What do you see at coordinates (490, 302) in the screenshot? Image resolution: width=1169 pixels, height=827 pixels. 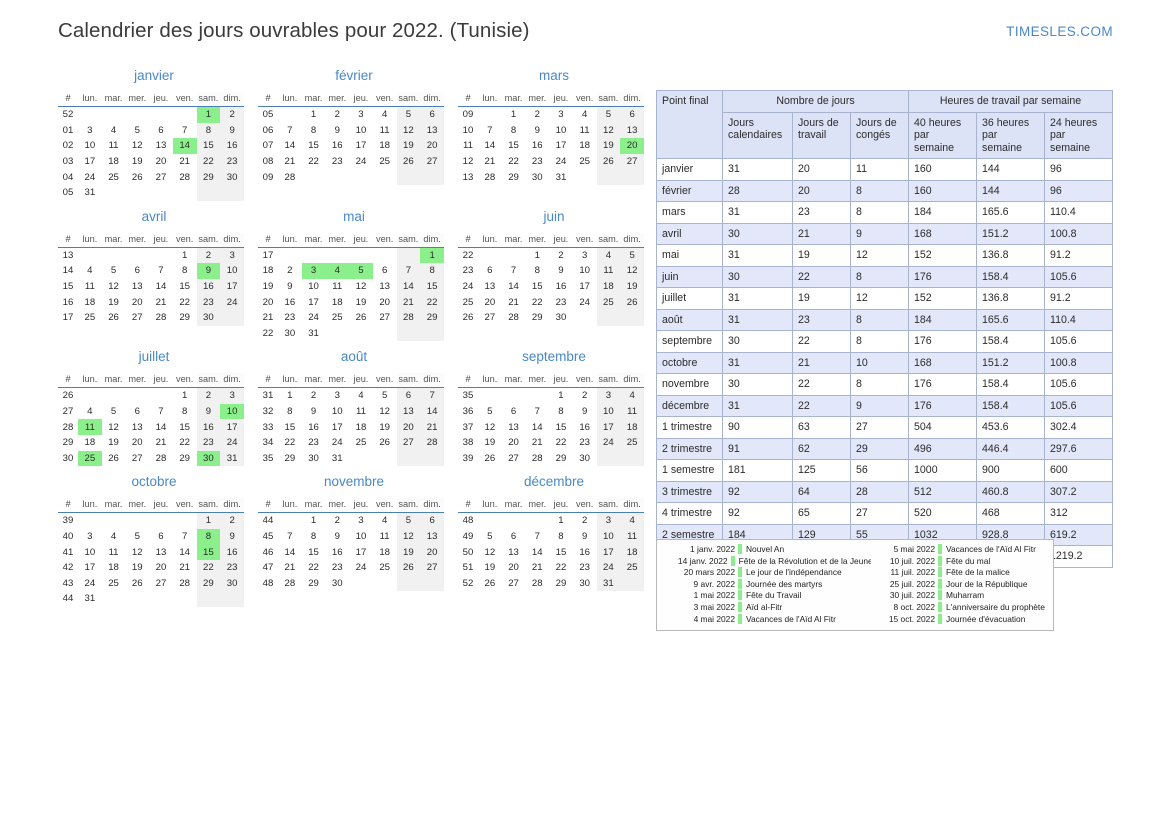 I see `day-cell: 20` at bounding box center [490, 302].